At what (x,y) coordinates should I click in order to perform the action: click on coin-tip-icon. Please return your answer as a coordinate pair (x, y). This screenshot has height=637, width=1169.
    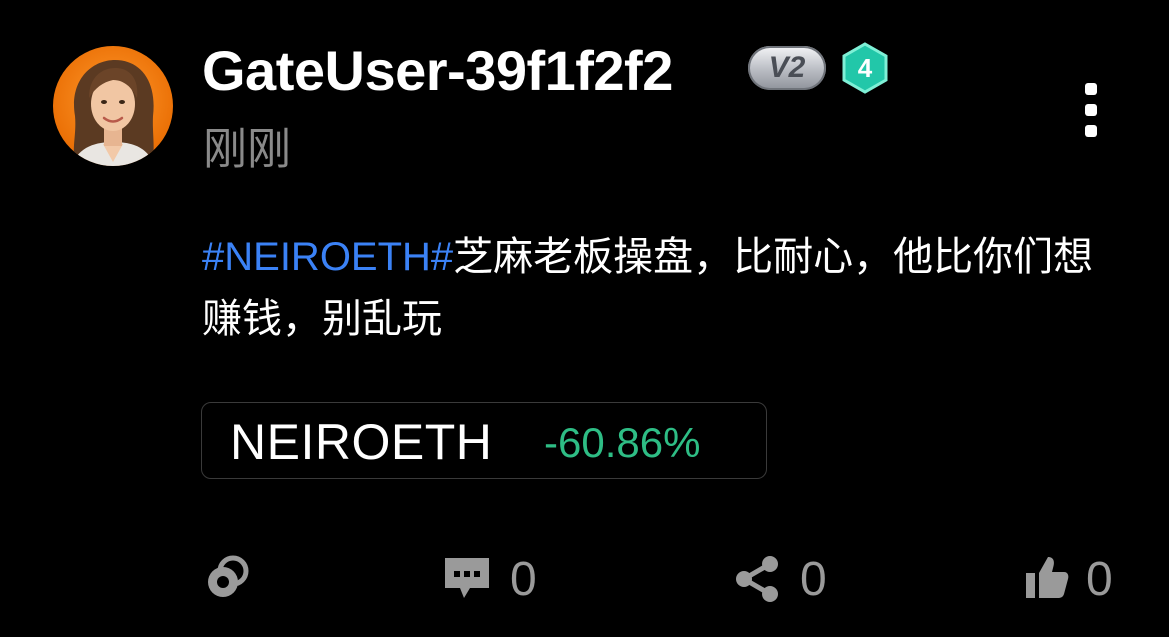
    Looking at the image, I should click on (228, 576).